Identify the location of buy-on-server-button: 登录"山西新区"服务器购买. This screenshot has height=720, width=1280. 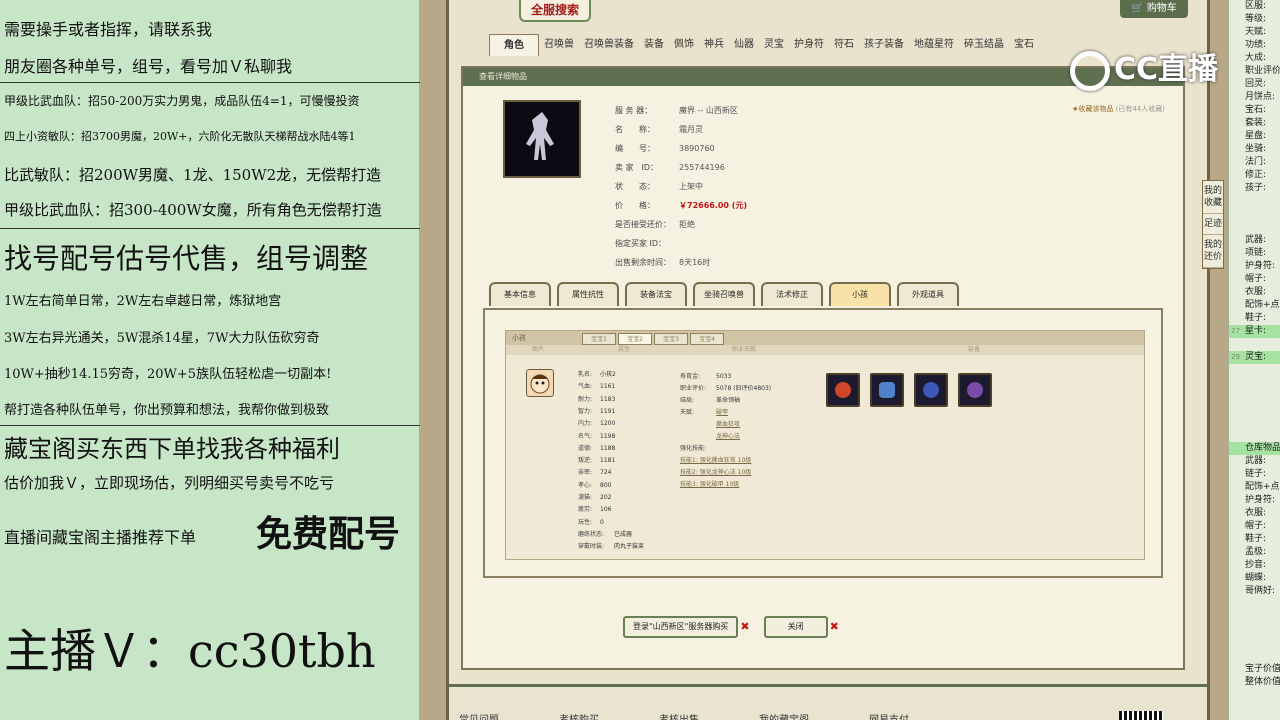
(681, 627).